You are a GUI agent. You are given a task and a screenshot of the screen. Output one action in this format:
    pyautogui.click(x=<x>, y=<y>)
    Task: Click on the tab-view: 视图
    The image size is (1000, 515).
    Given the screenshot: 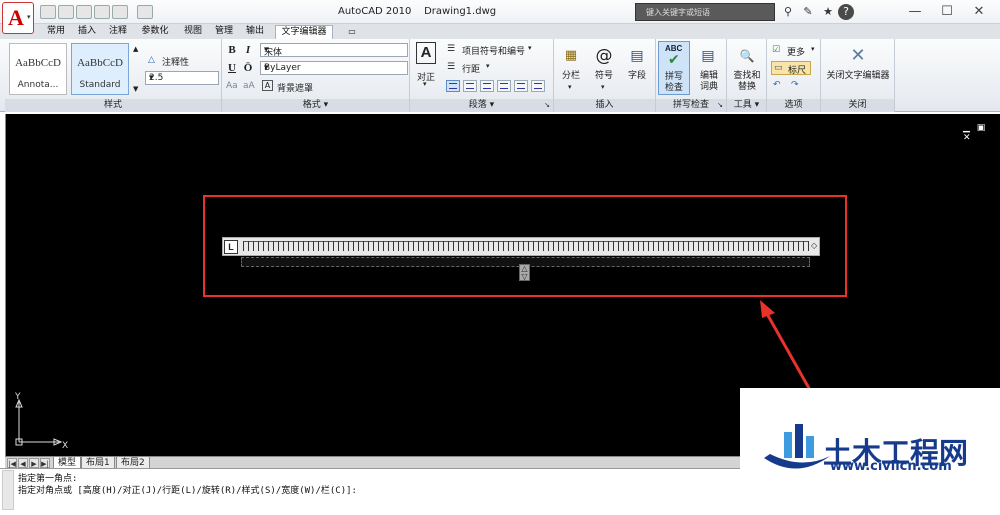 What is the action you would take?
    pyautogui.click(x=193, y=32)
    